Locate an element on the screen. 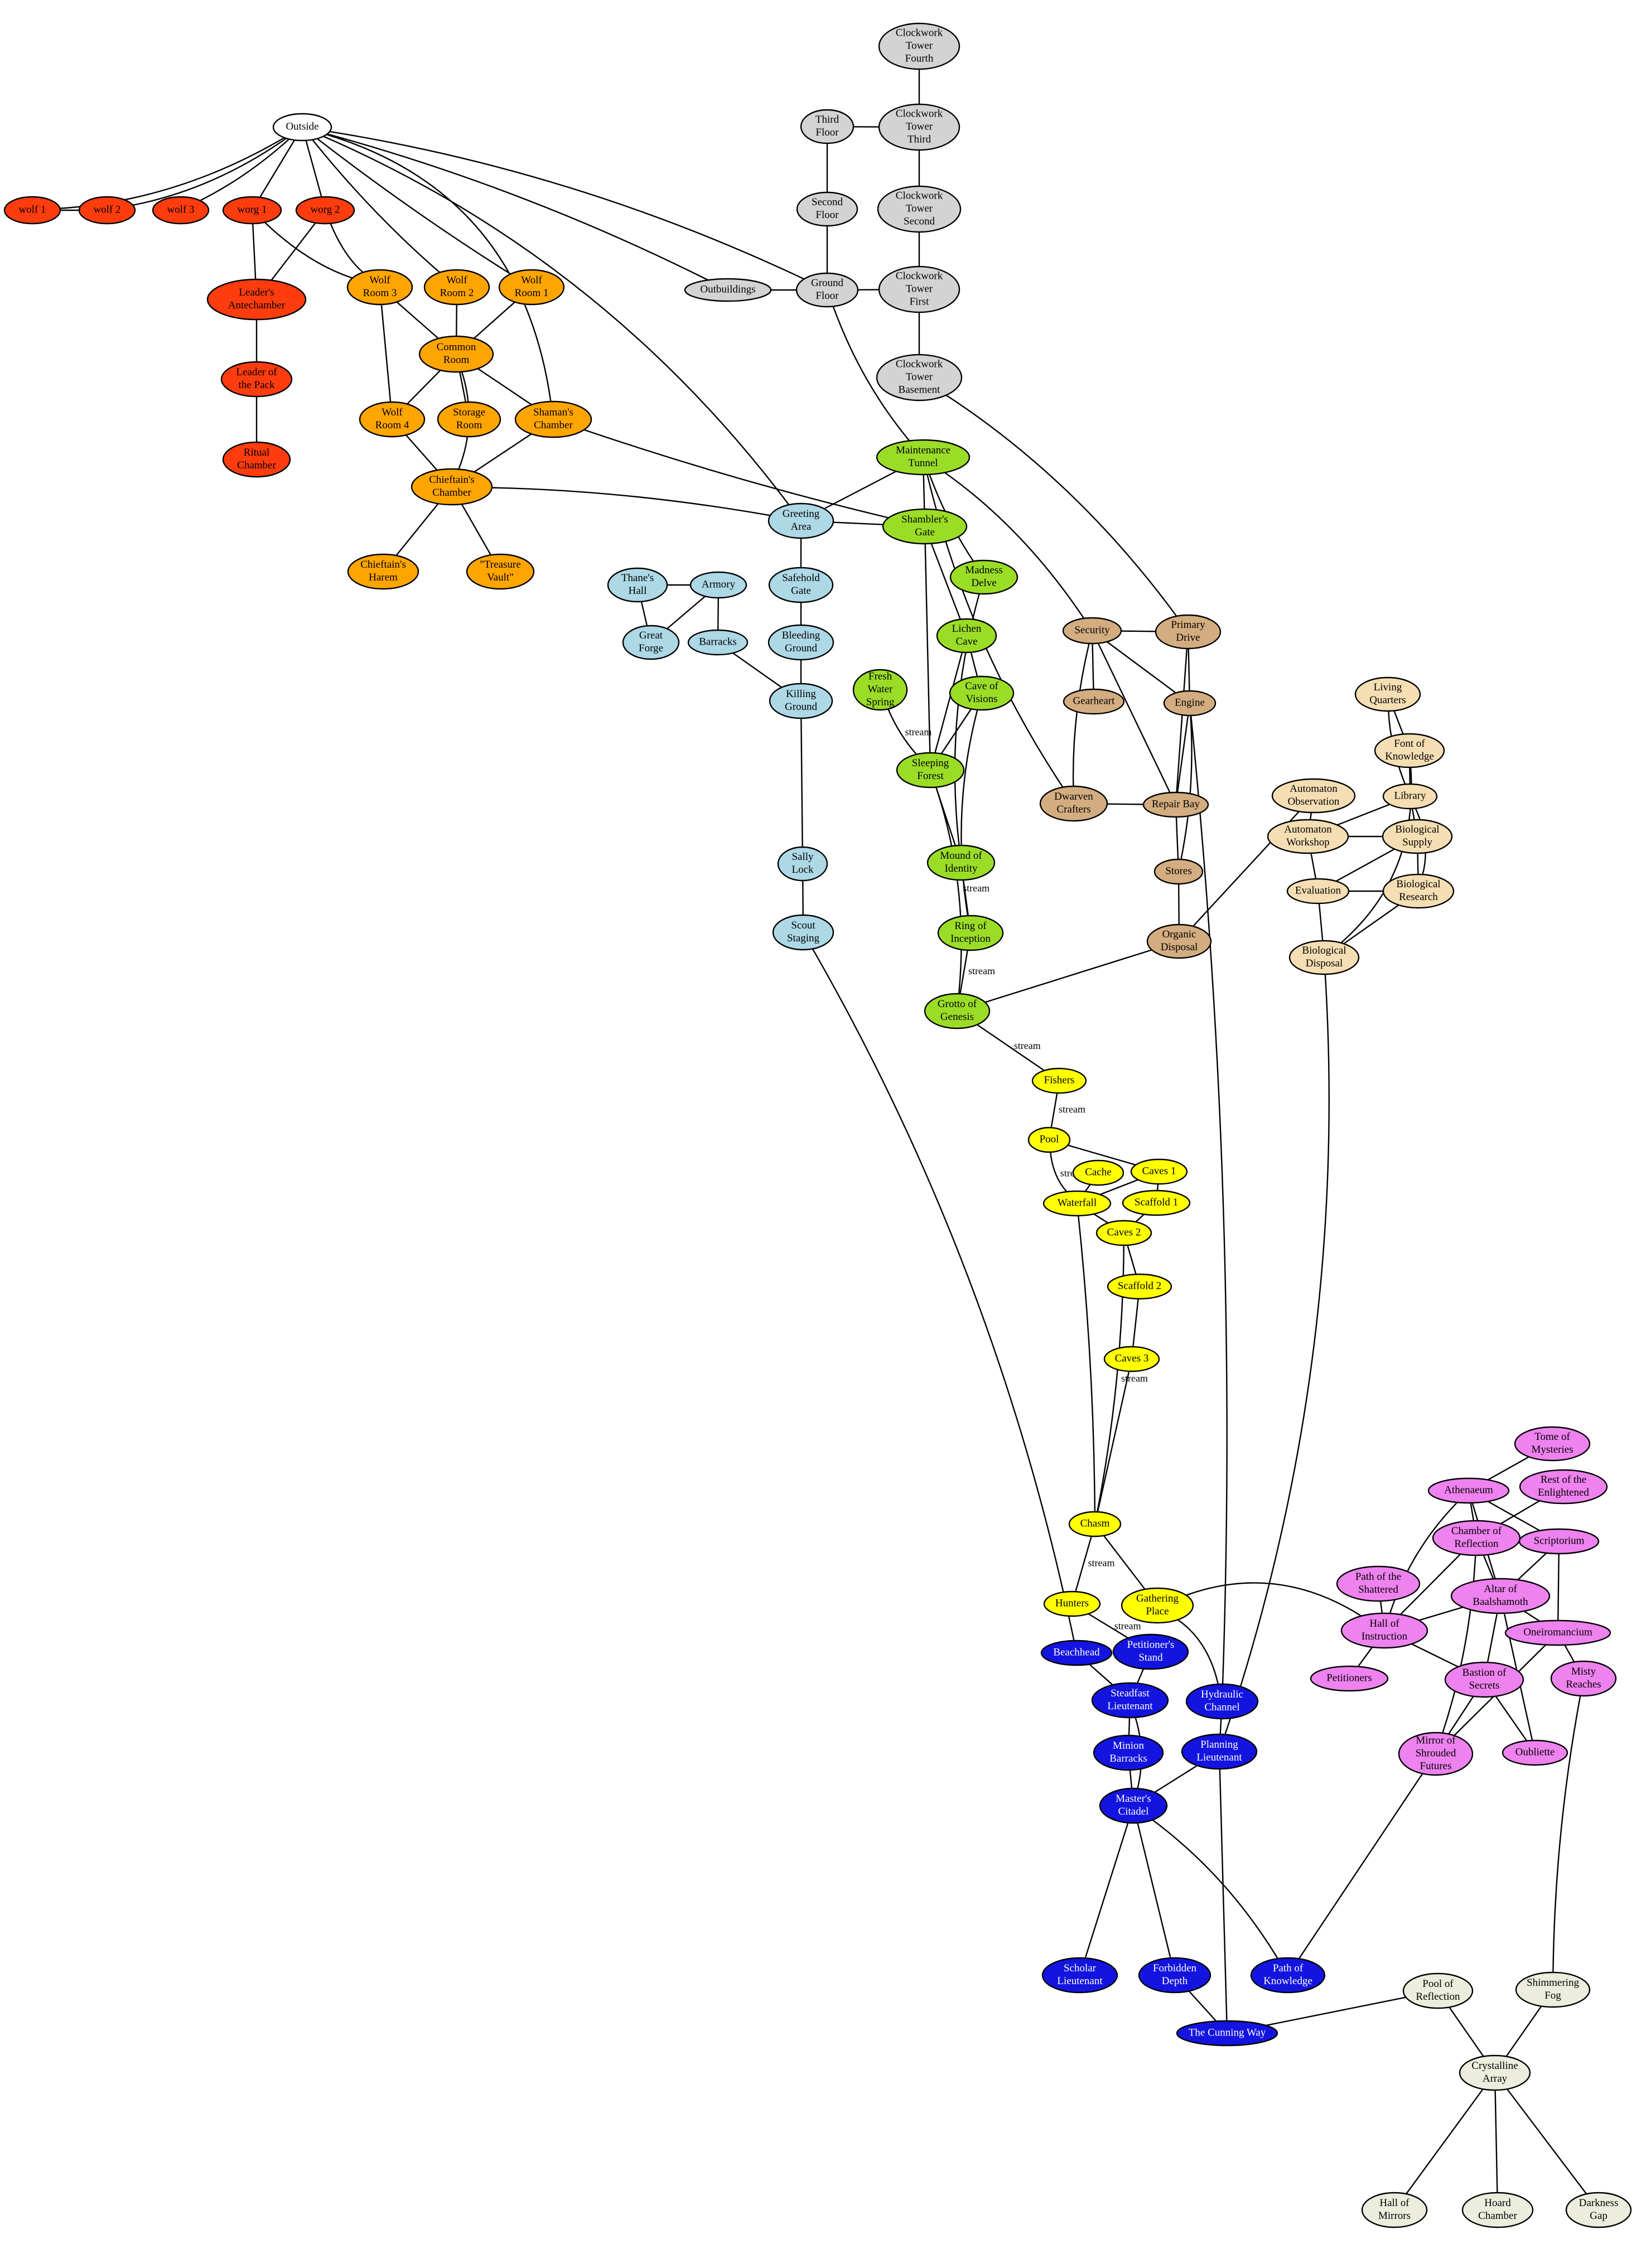  graph-node-stores: Stores is located at coordinates (1178, 871).